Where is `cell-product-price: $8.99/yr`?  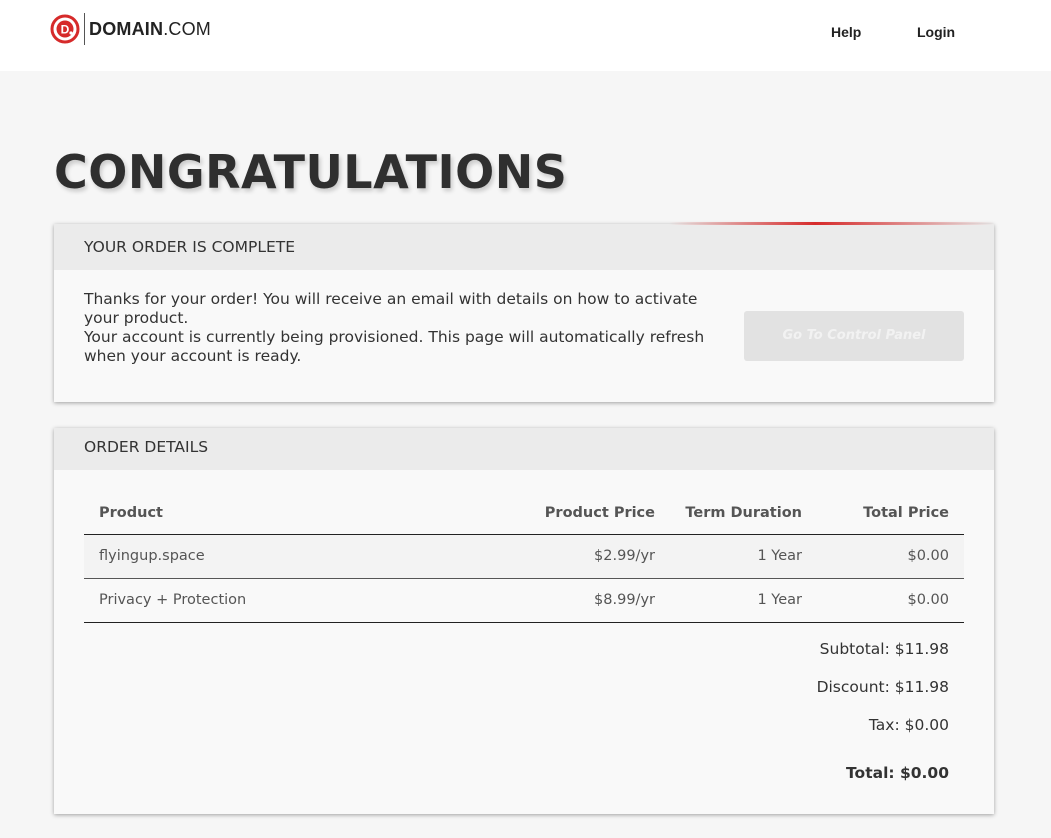
cell-product-price: $8.99/yr is located at coordinates (582, 600).